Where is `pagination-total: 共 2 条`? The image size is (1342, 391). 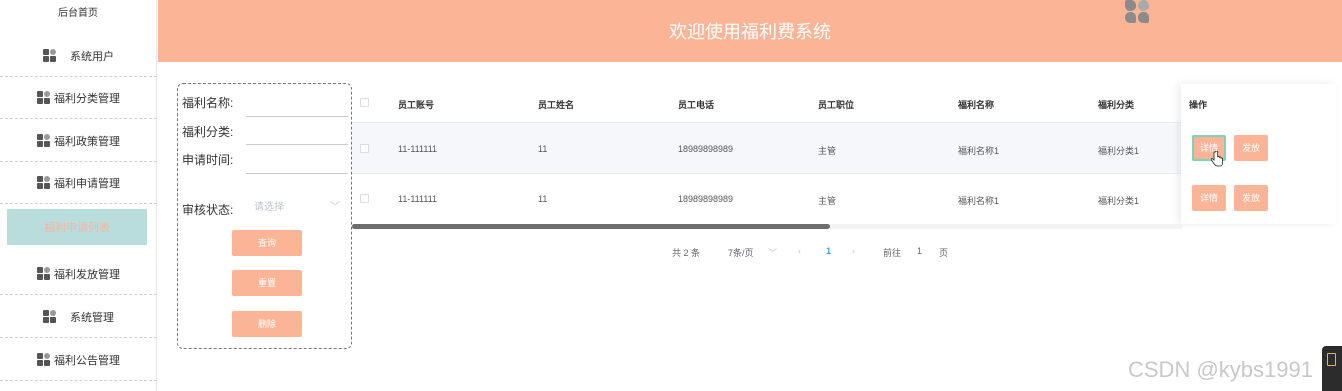
pagination-total: 共 2 条 is located at coordinates (686, 253).